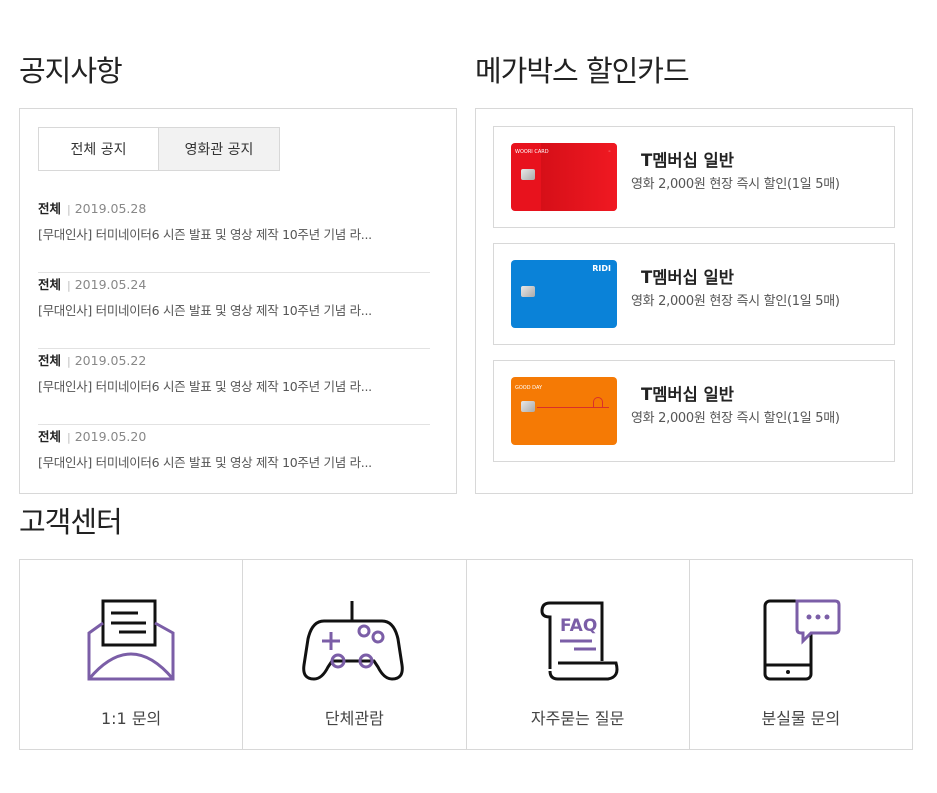  What do you see at coordinates (578, 626) in the screenshot?
I see `svg-text: FAQ` at bounding box center [578, 626].